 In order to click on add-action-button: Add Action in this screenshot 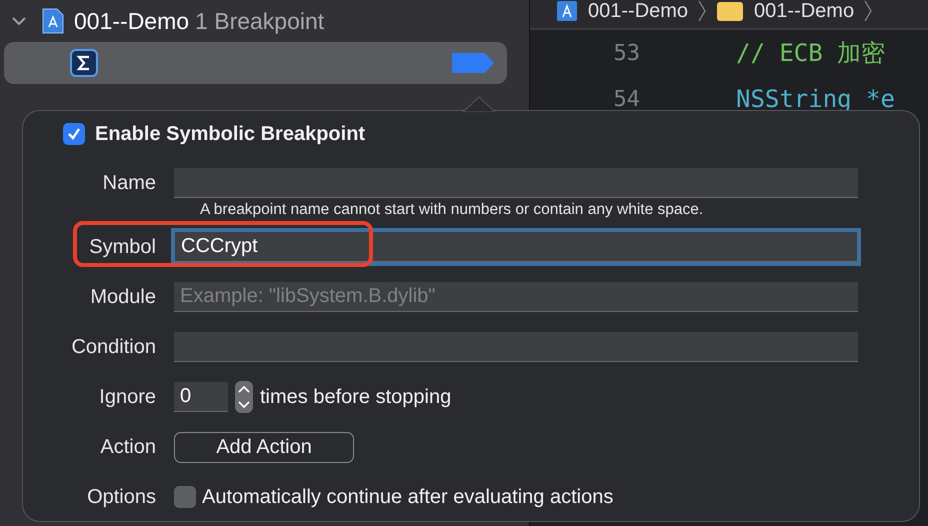, I will do `click(264, 447)`.